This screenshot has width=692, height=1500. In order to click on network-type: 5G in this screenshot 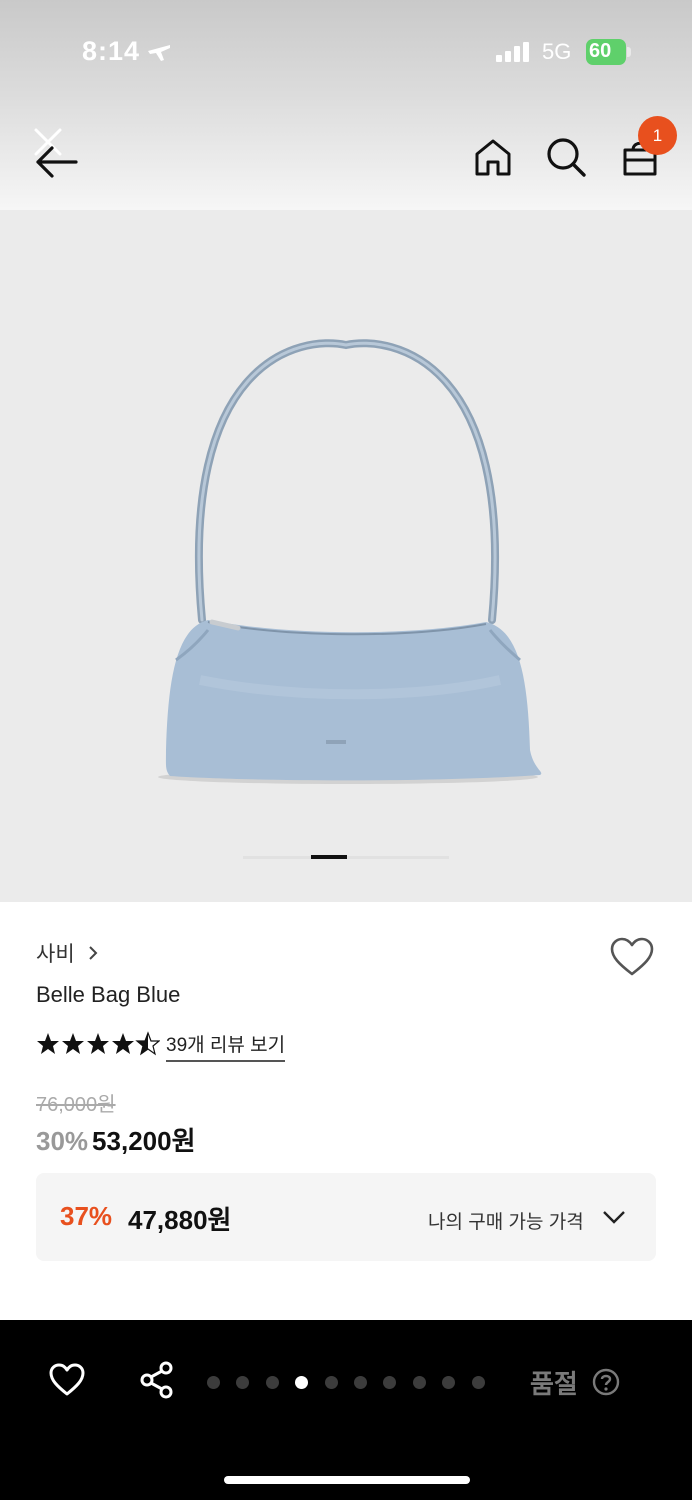, I will do `click(557, 51)`.